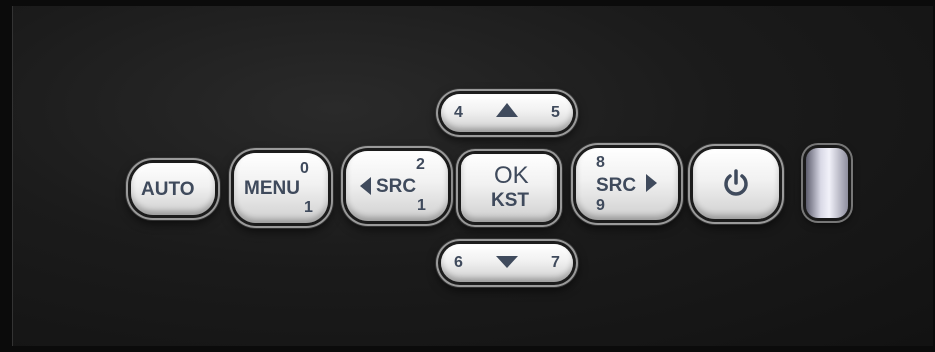 The width and height of the screenshot is (935, 352). Describe the element at coordinates (168, 189) in the screenshot. I see `auto-label: AUTO` at that location.